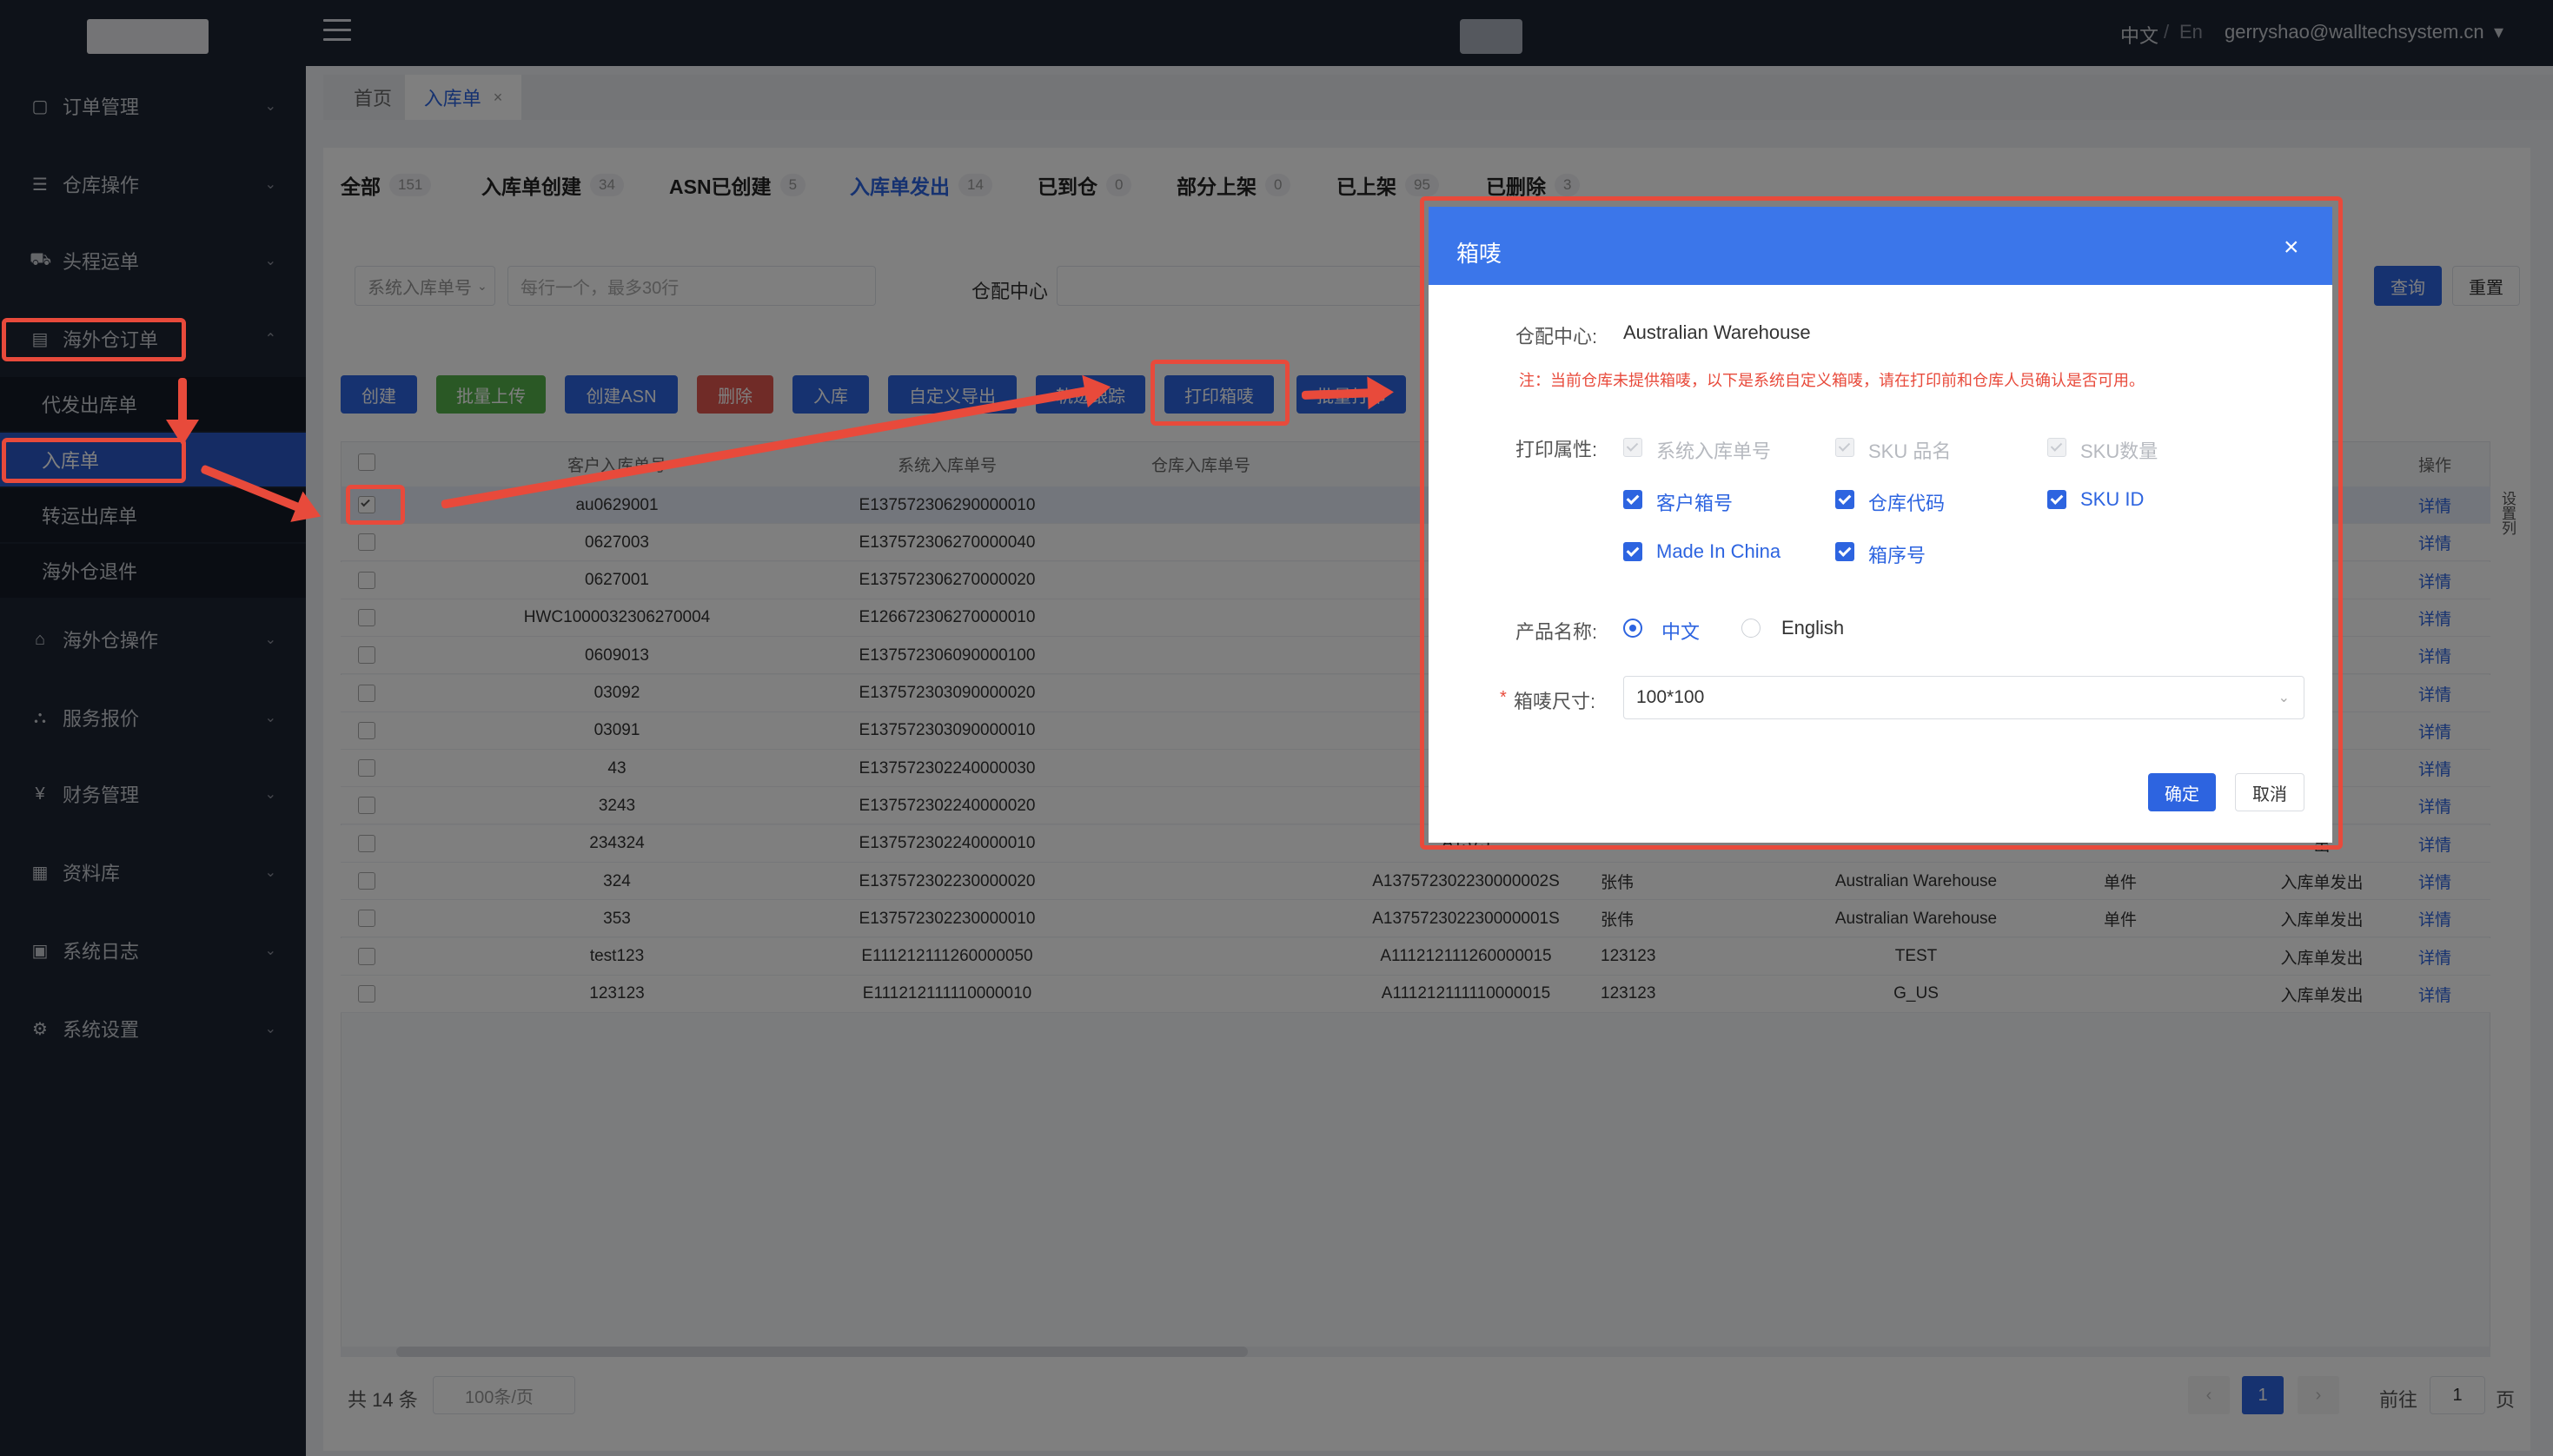 The width and height of the screenshot is (2553, 1456). What do you see at coordinates (1555, 701) in the screenshot?
I see `box-size-label: 箱唛尺寸:` at bounding box center [1555, 701].